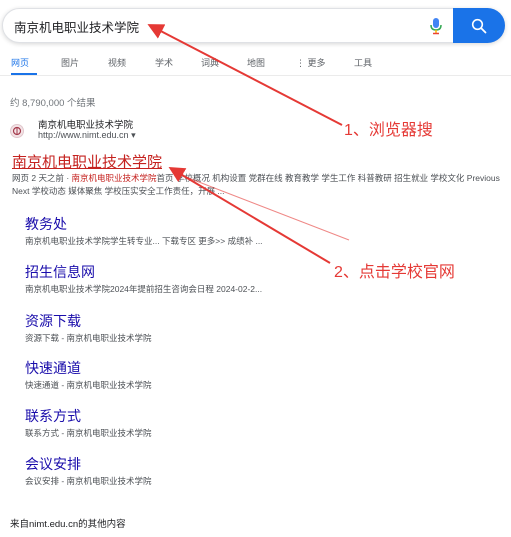 Image resolution: width=511 pixels, height=537 pixels. What do you see at coordinates (394, 272) in the screenshot?
I see `annotation-step-2: 2、点击学校官网` at bounding box center [394, 272].